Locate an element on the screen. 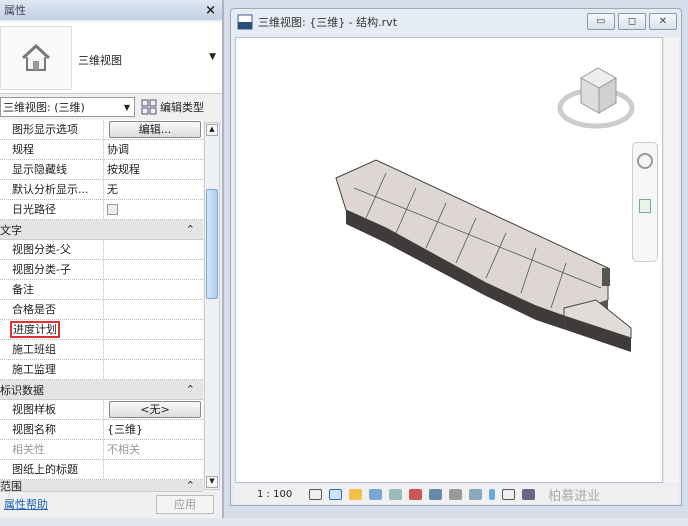 The width and height of the screenshot is (688, 526). properties-title-bar: 属性 × is located at coordinates (111, 10).